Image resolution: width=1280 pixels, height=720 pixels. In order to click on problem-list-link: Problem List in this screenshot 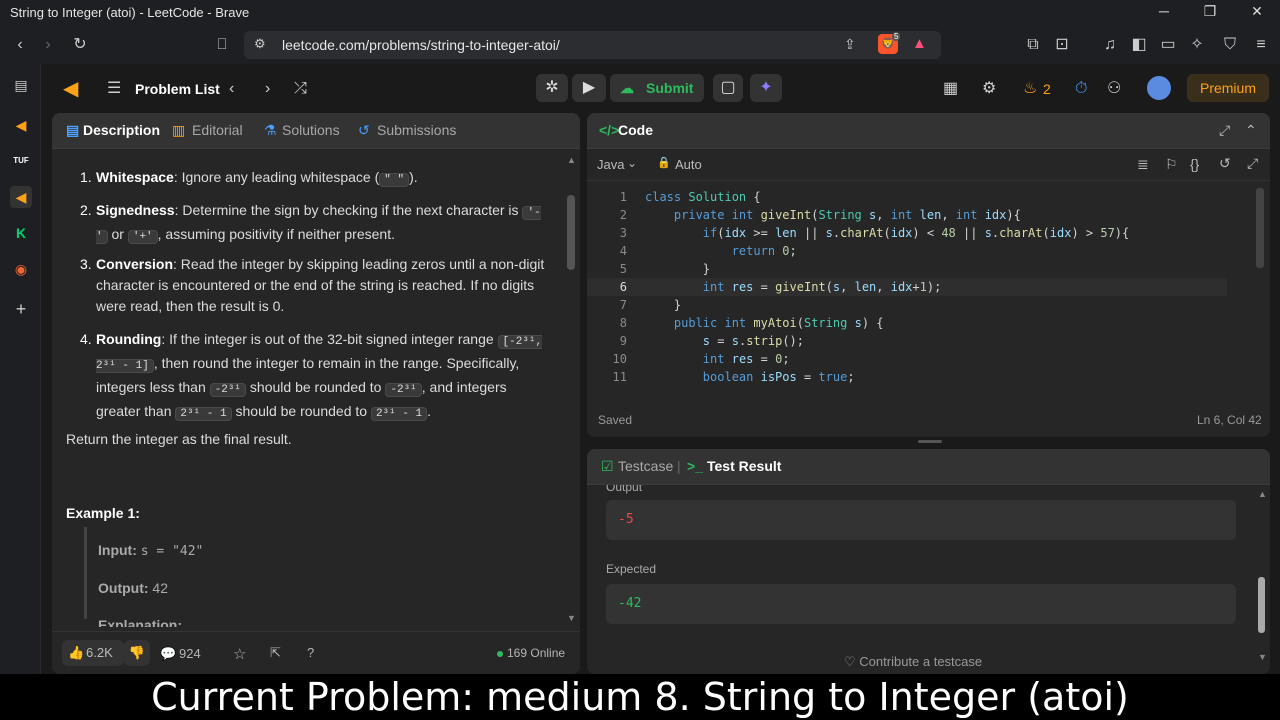, I will do `click(177, 89)`.